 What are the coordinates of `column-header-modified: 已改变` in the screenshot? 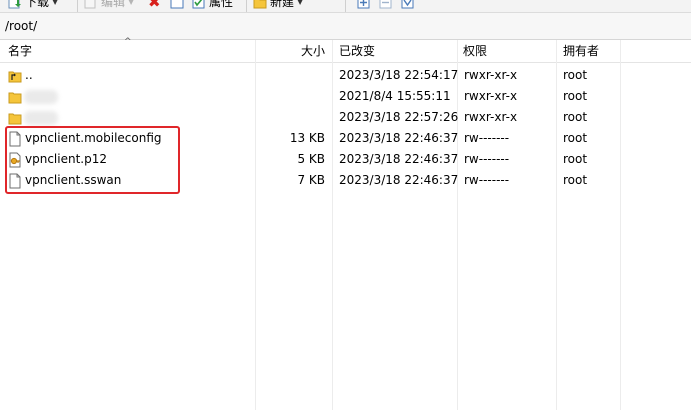 It's located at (357, 51).